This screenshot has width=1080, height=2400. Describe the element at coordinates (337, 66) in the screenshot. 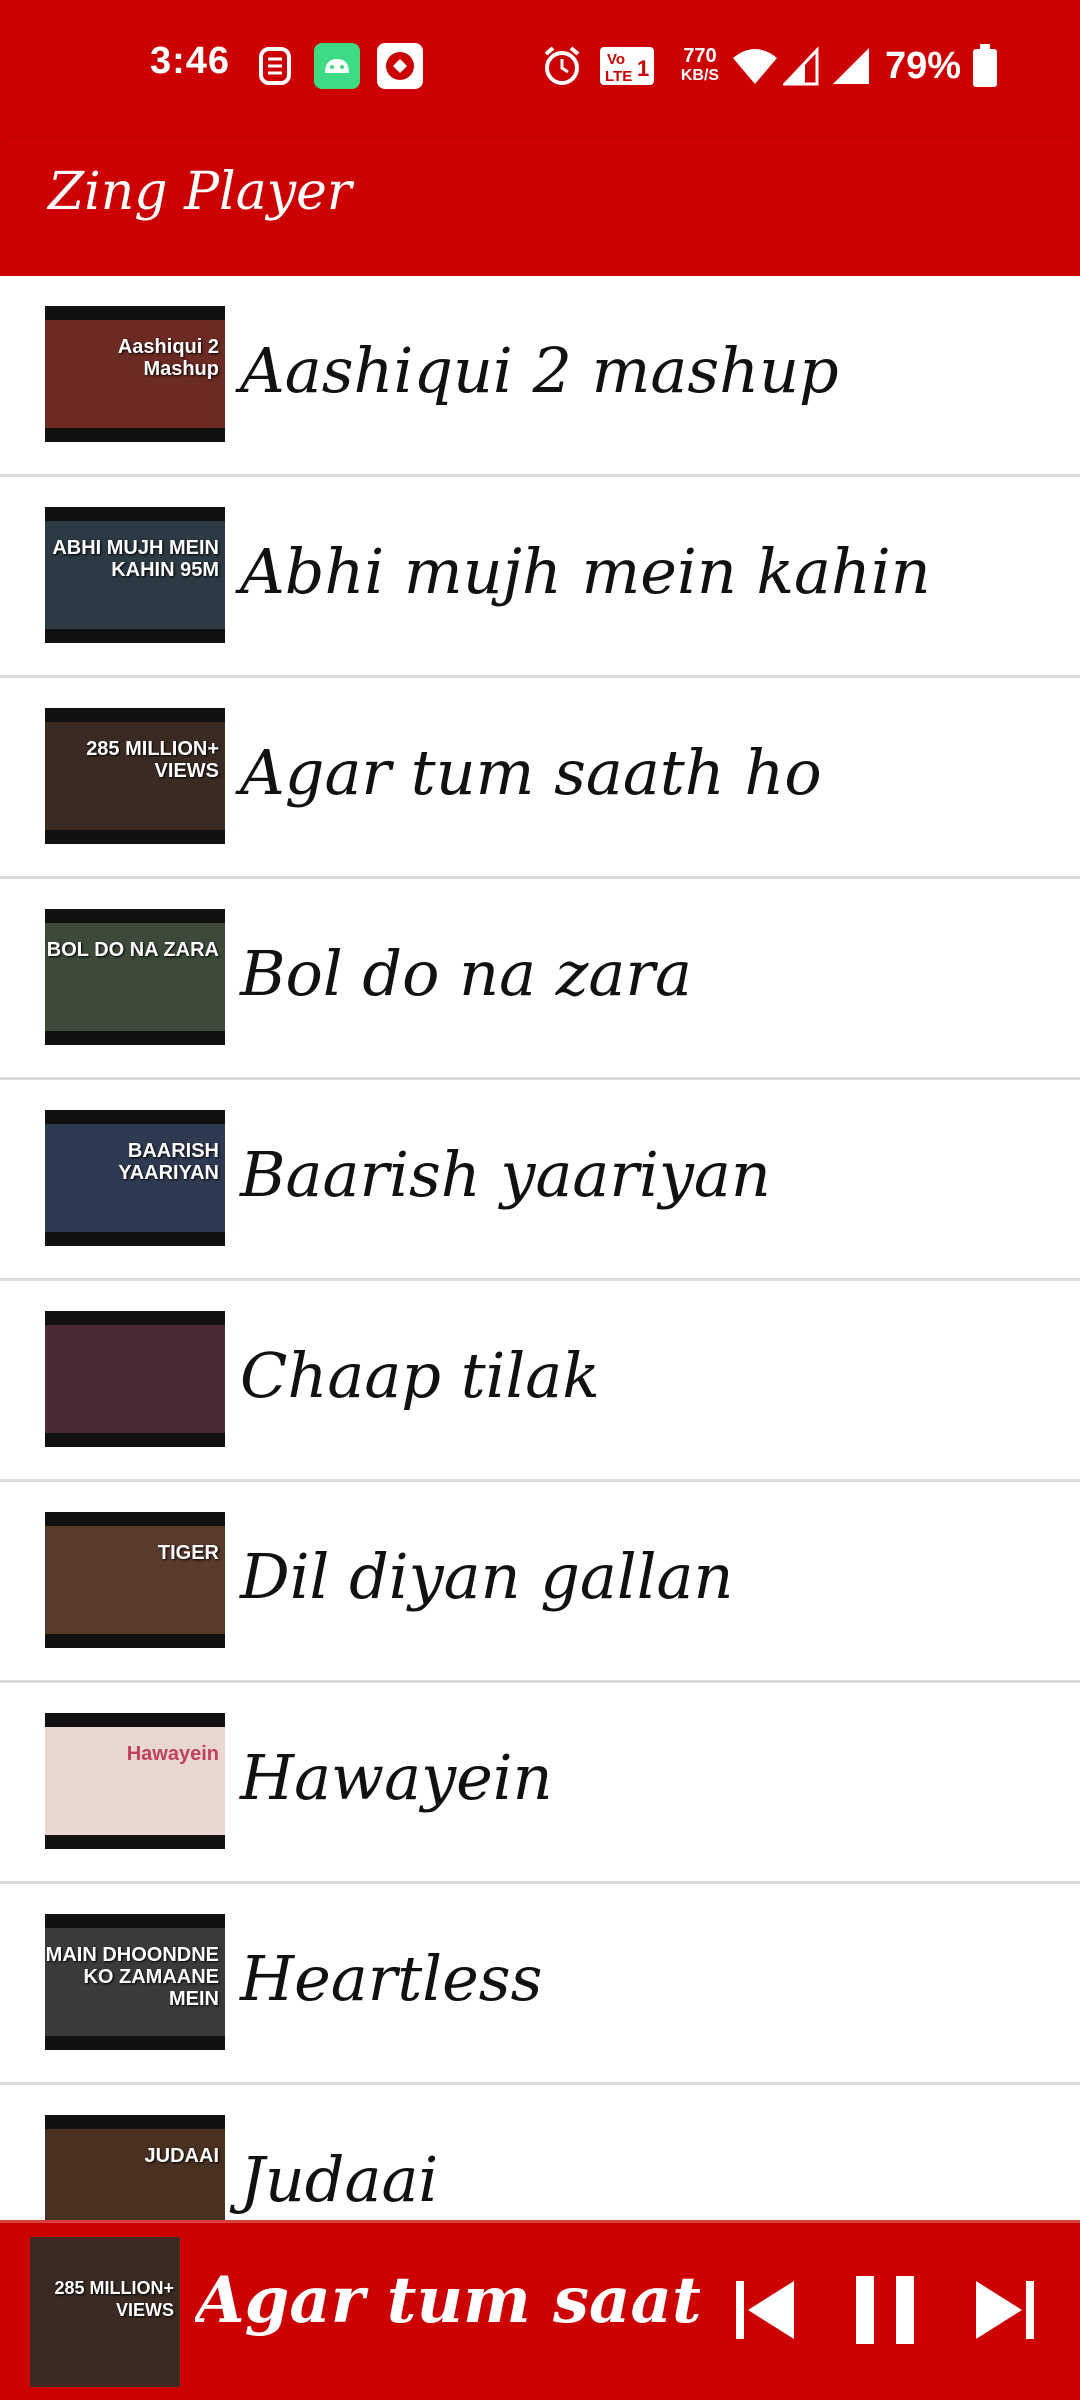

I see `android-icon` at that location.